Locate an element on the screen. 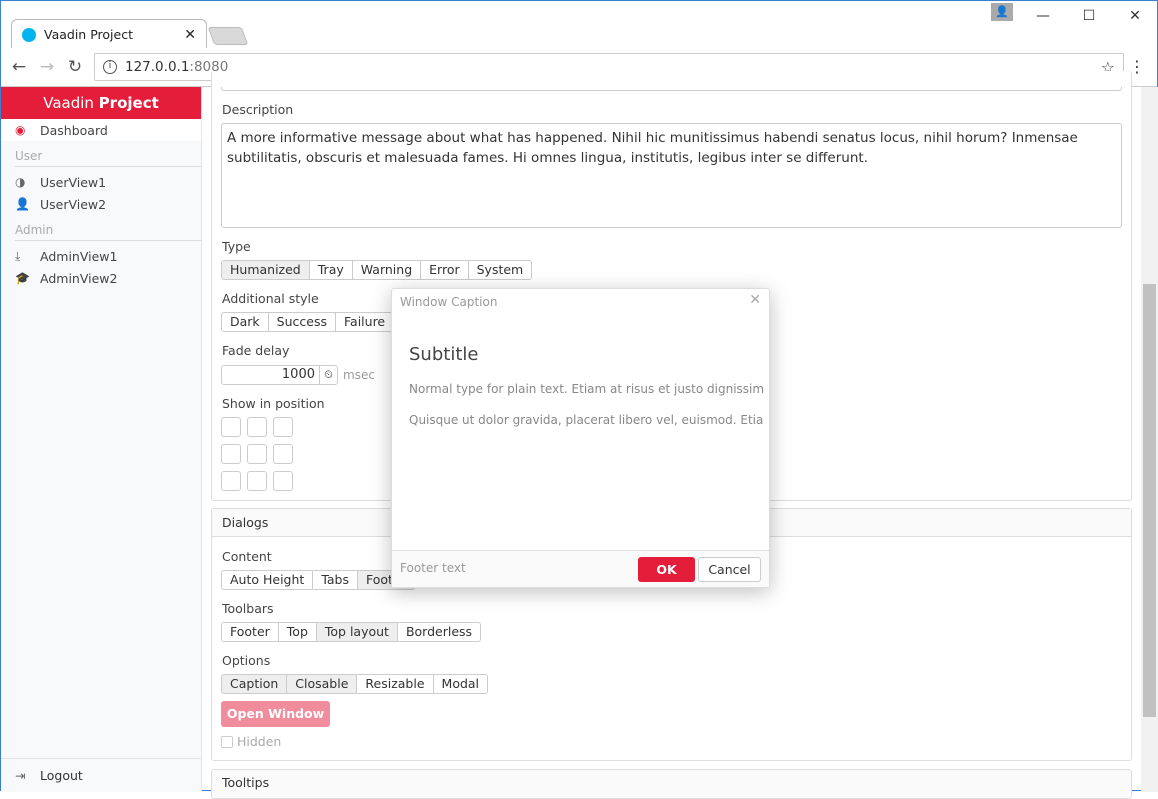  hidden-label: Hidden is located at coordinates (259, 741).